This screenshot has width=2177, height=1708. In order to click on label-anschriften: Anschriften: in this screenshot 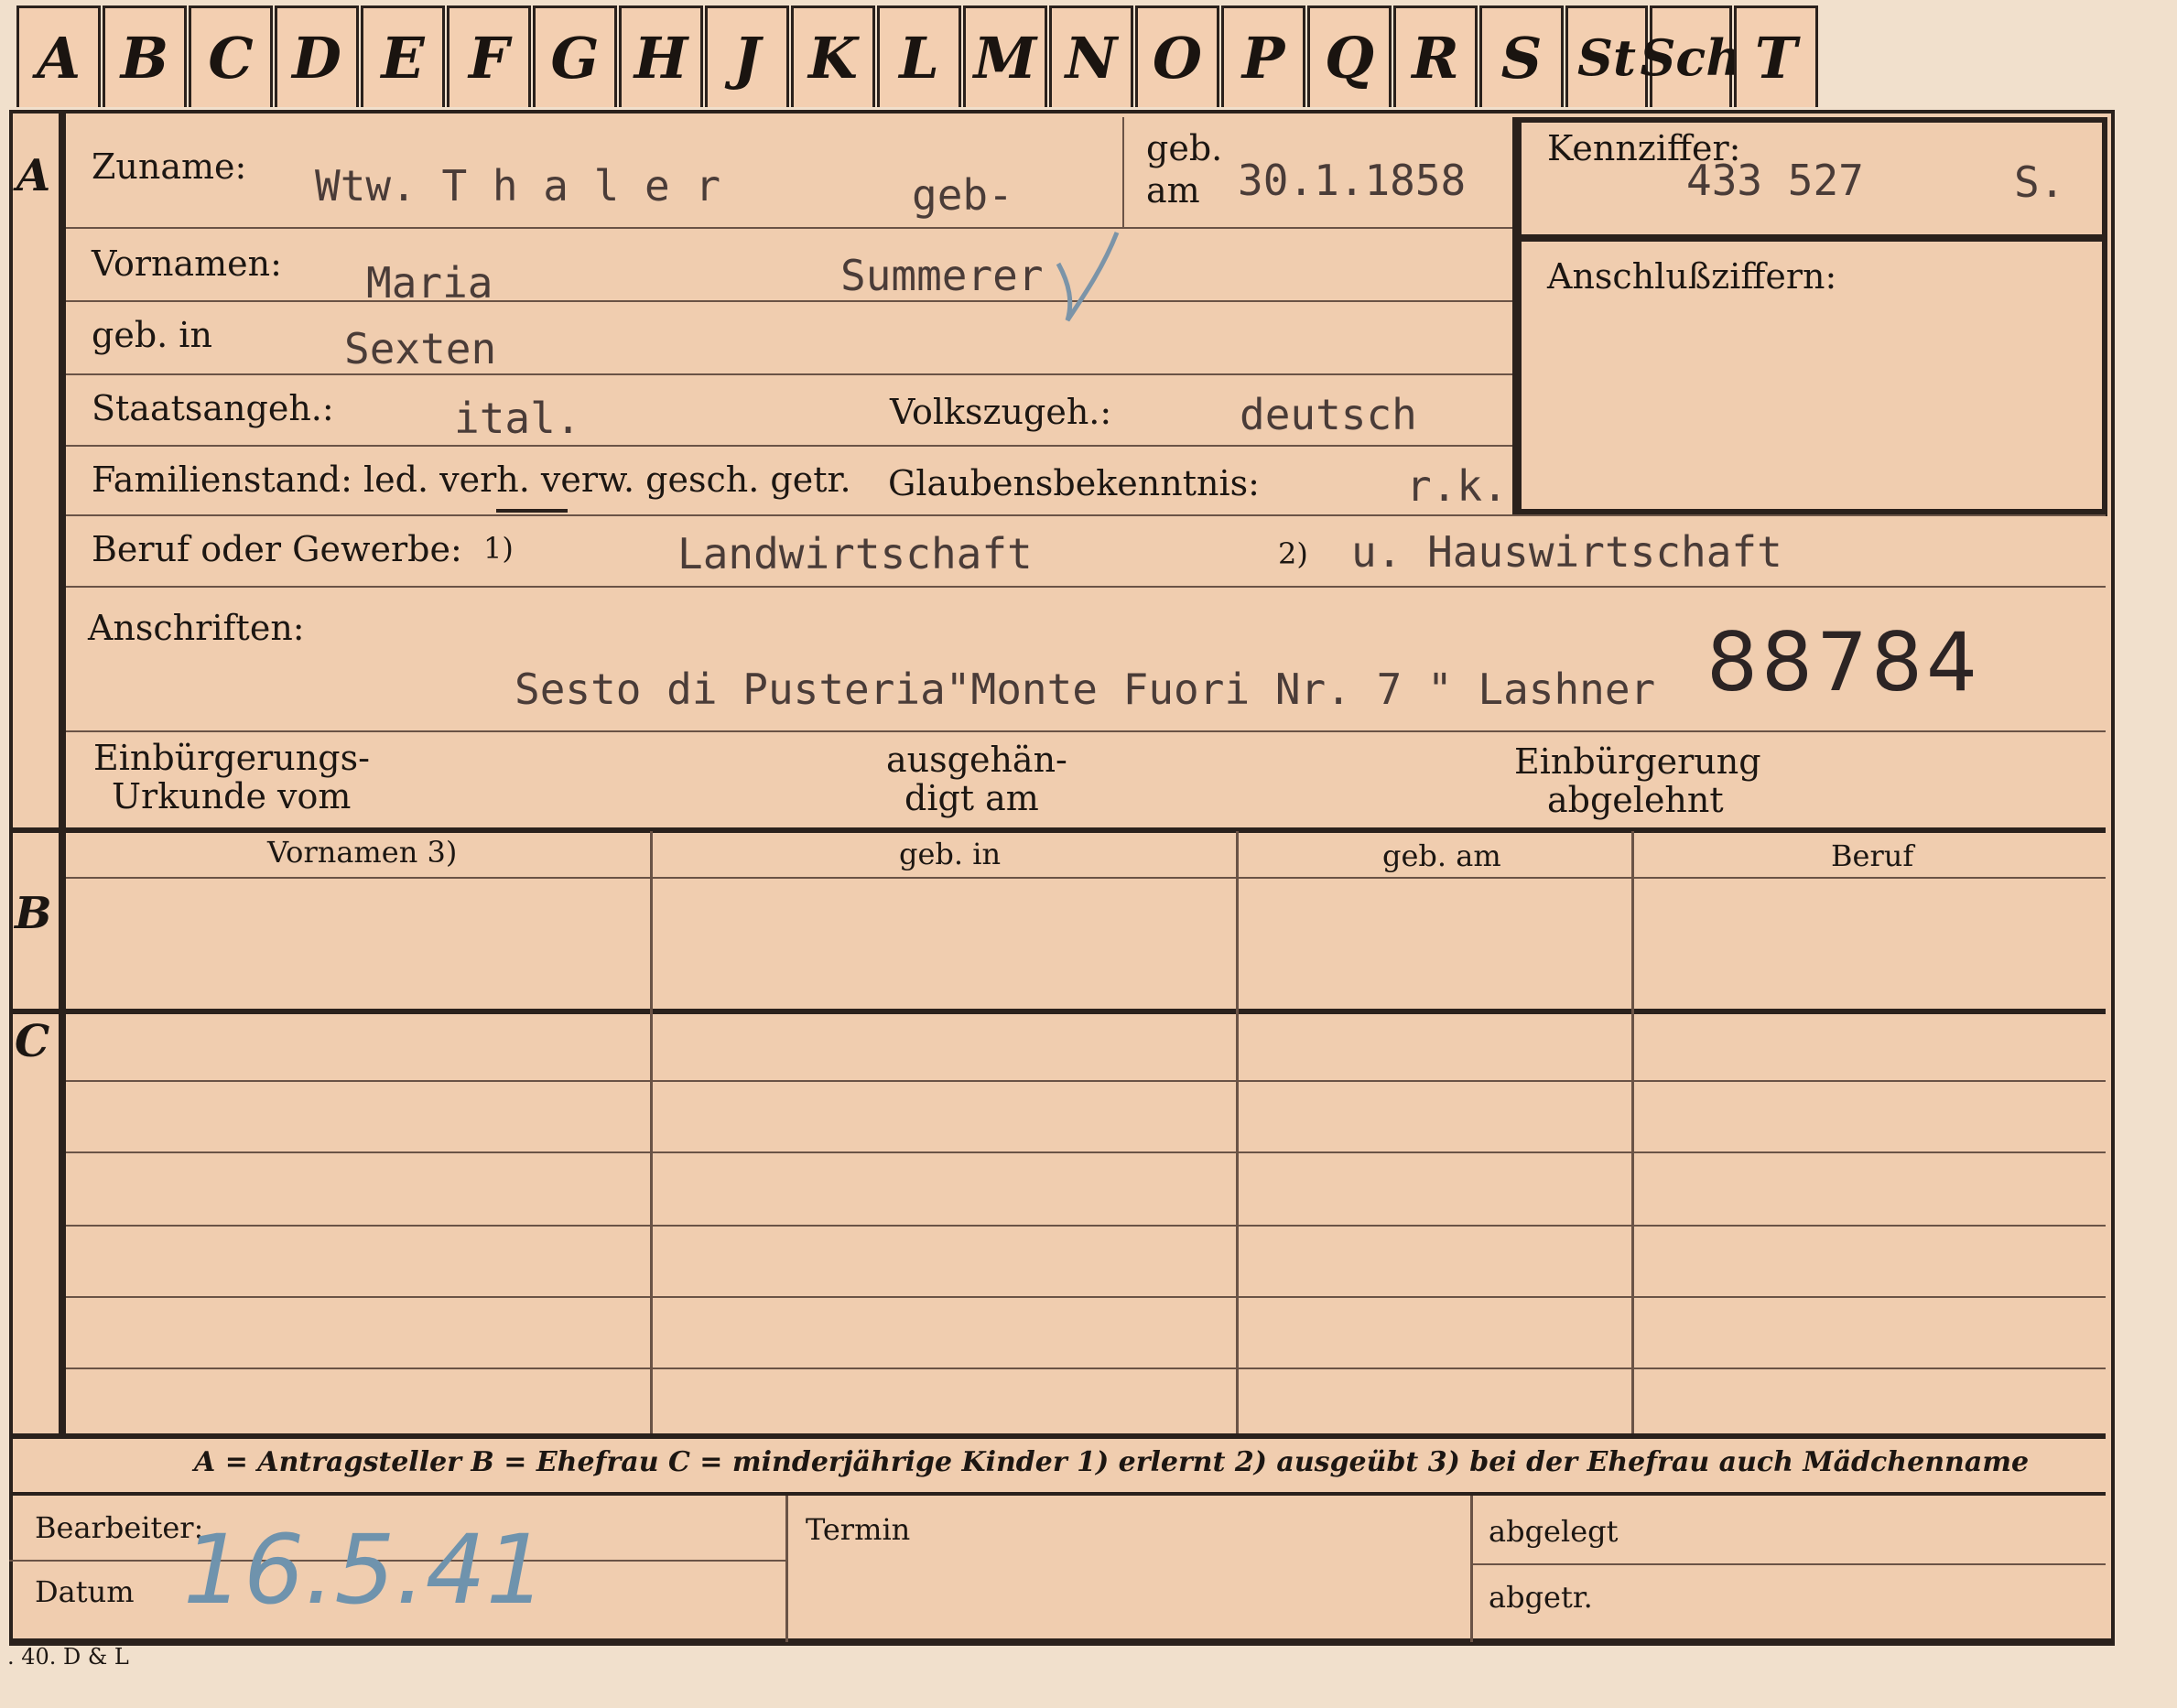, I will do `click(197, 628)`.